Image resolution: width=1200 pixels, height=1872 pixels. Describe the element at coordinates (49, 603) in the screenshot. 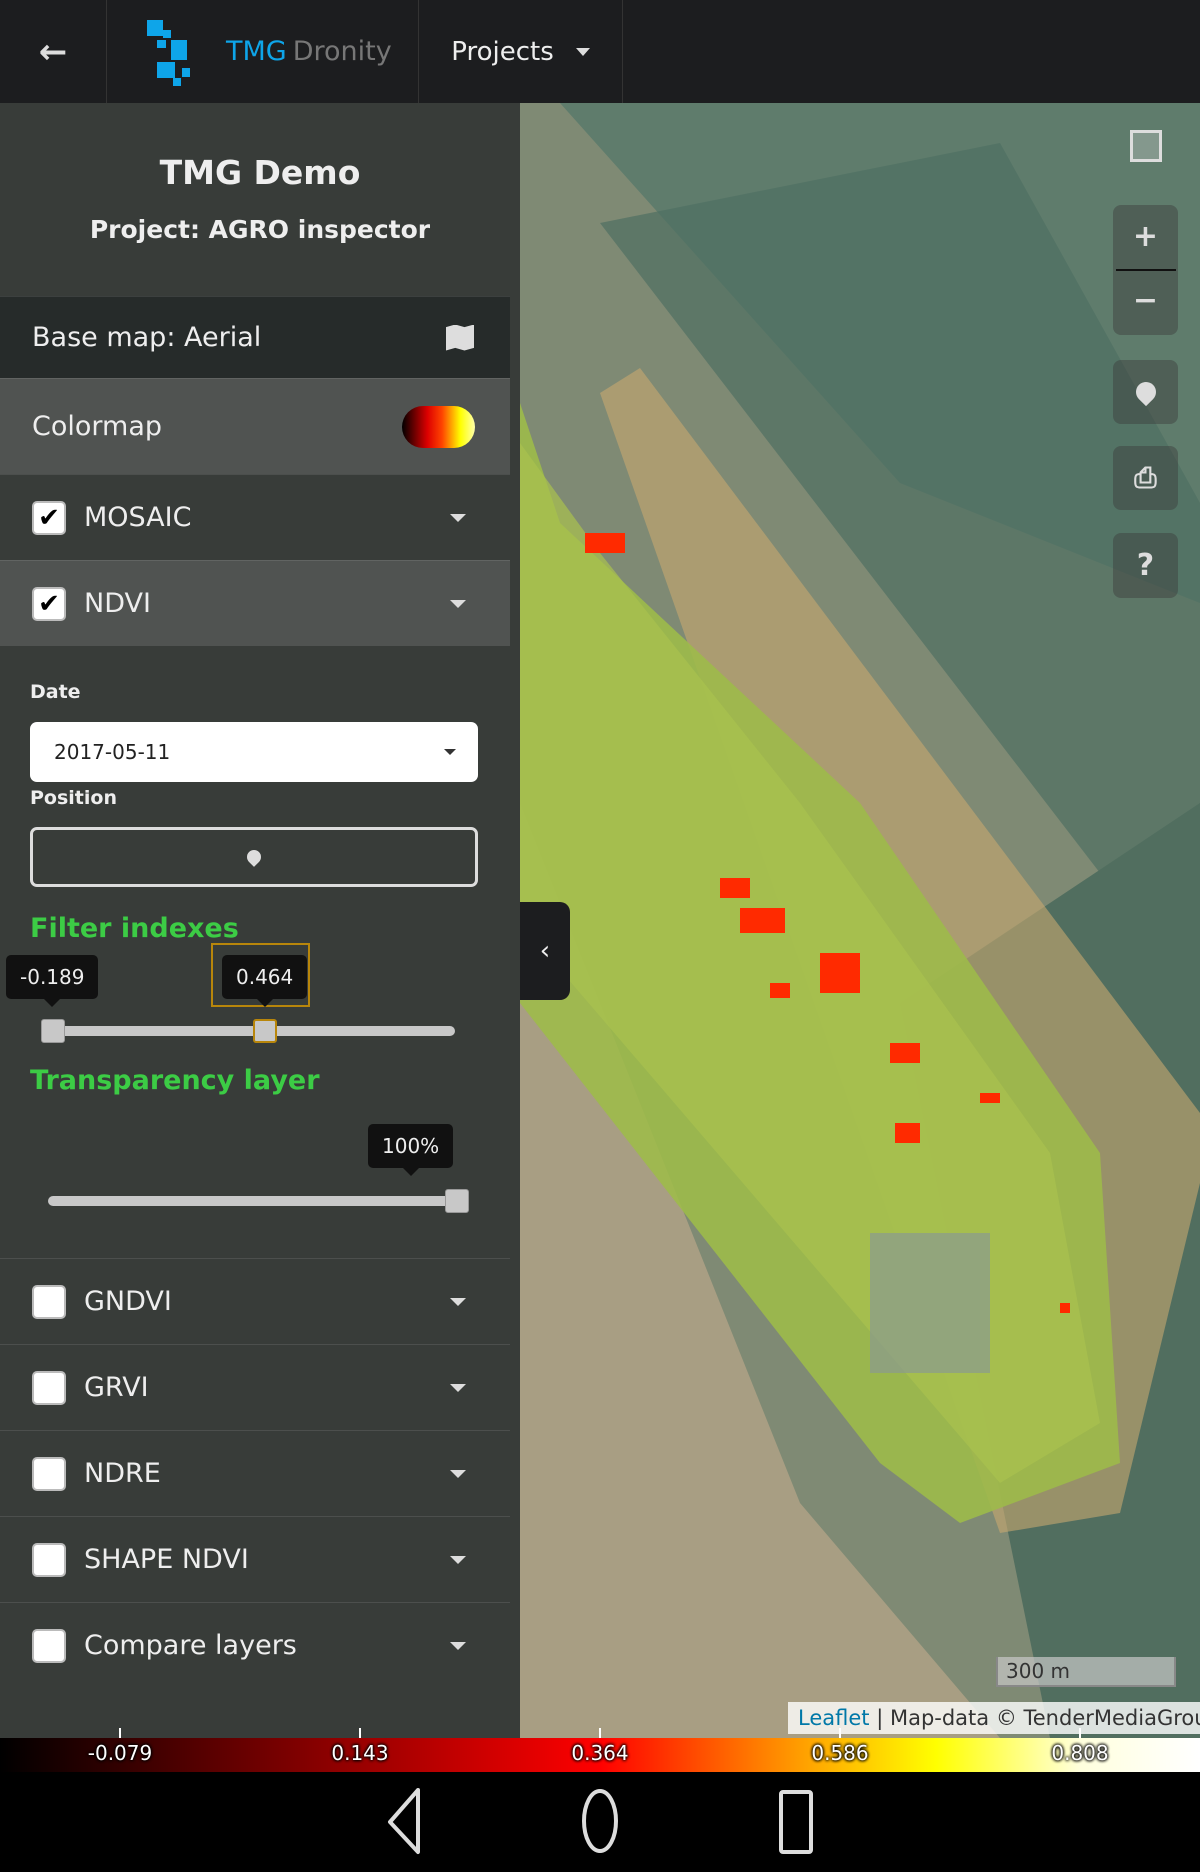

I see `ndvi-checkbox: ✔` at that location.